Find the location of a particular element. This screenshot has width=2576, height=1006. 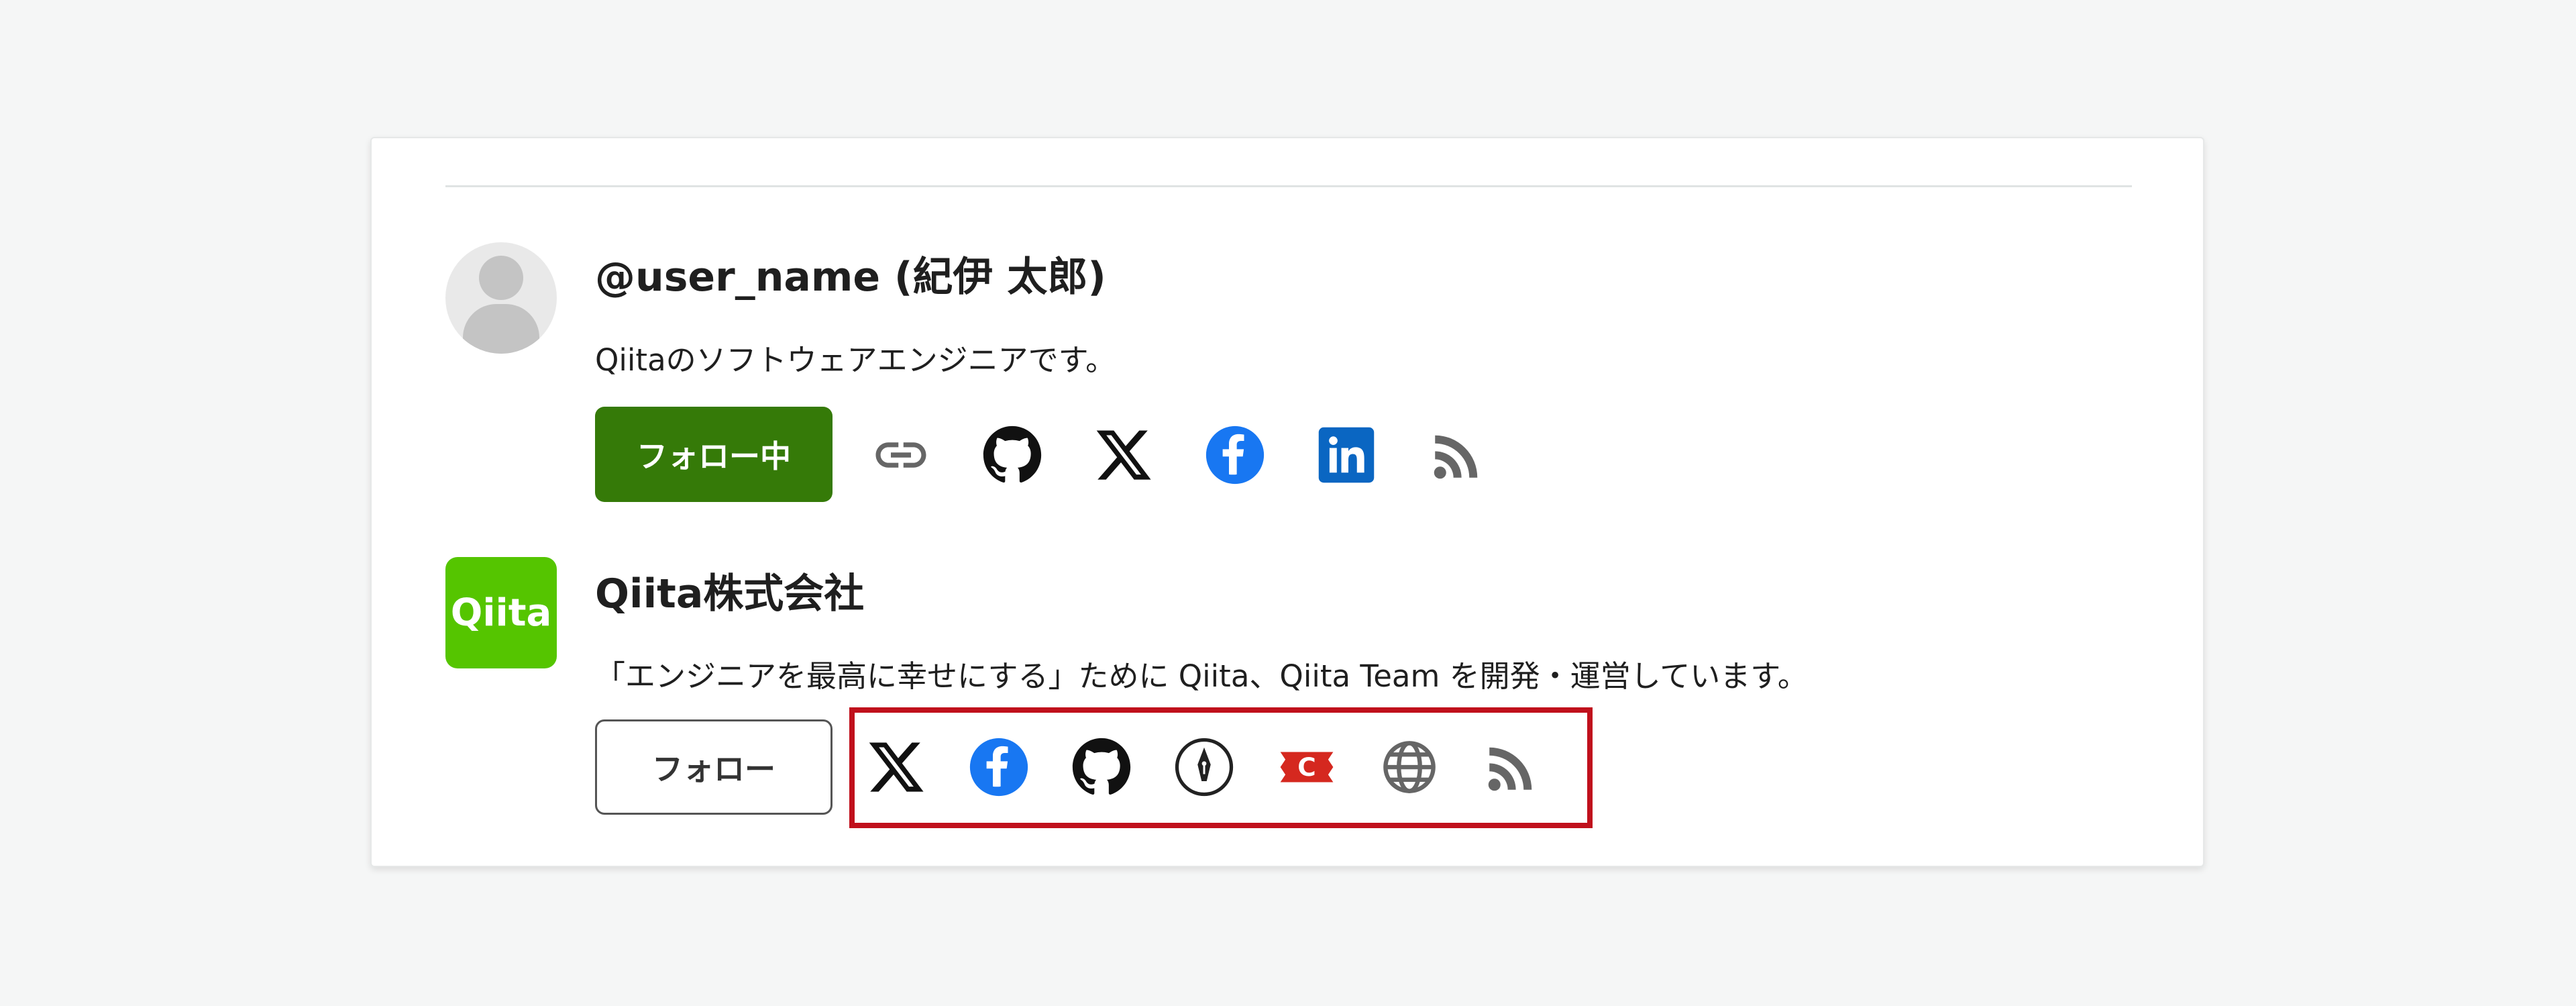

organization-name: Qiita株式会社 is located at coordinates (729, 590).